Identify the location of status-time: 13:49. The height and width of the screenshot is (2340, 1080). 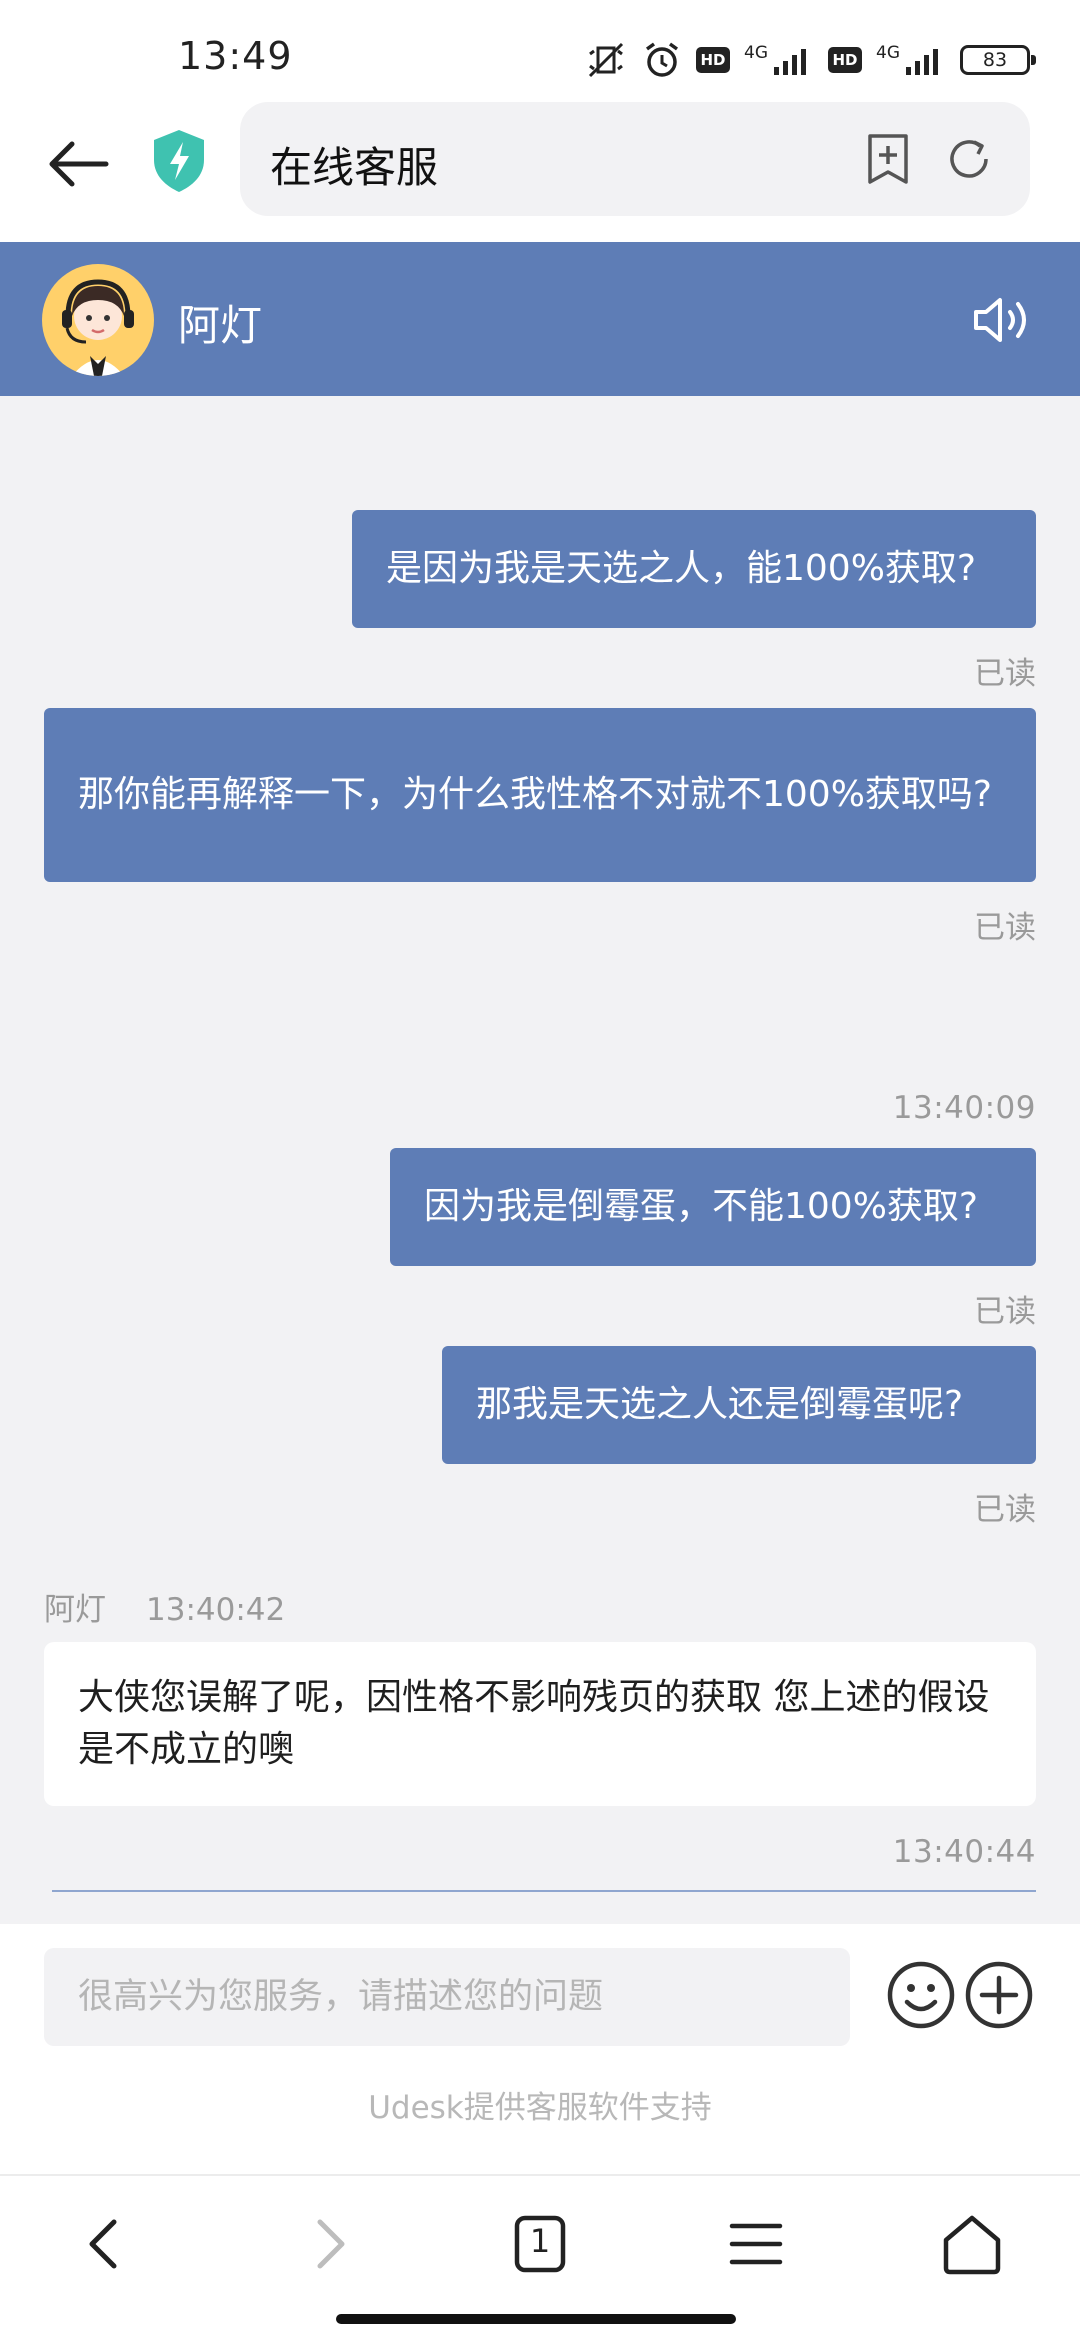
(235, 56).